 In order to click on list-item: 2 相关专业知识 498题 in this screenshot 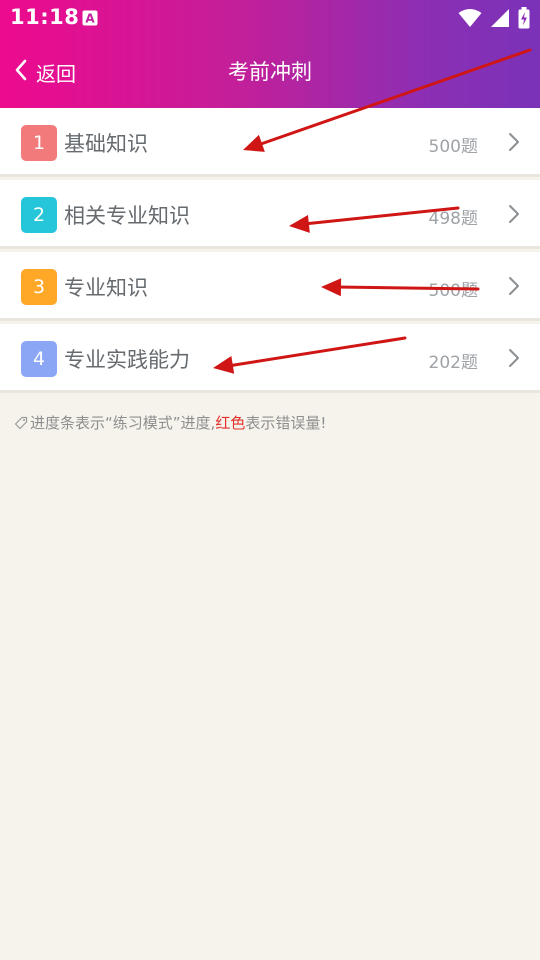, I will do `click(270, 213)`.